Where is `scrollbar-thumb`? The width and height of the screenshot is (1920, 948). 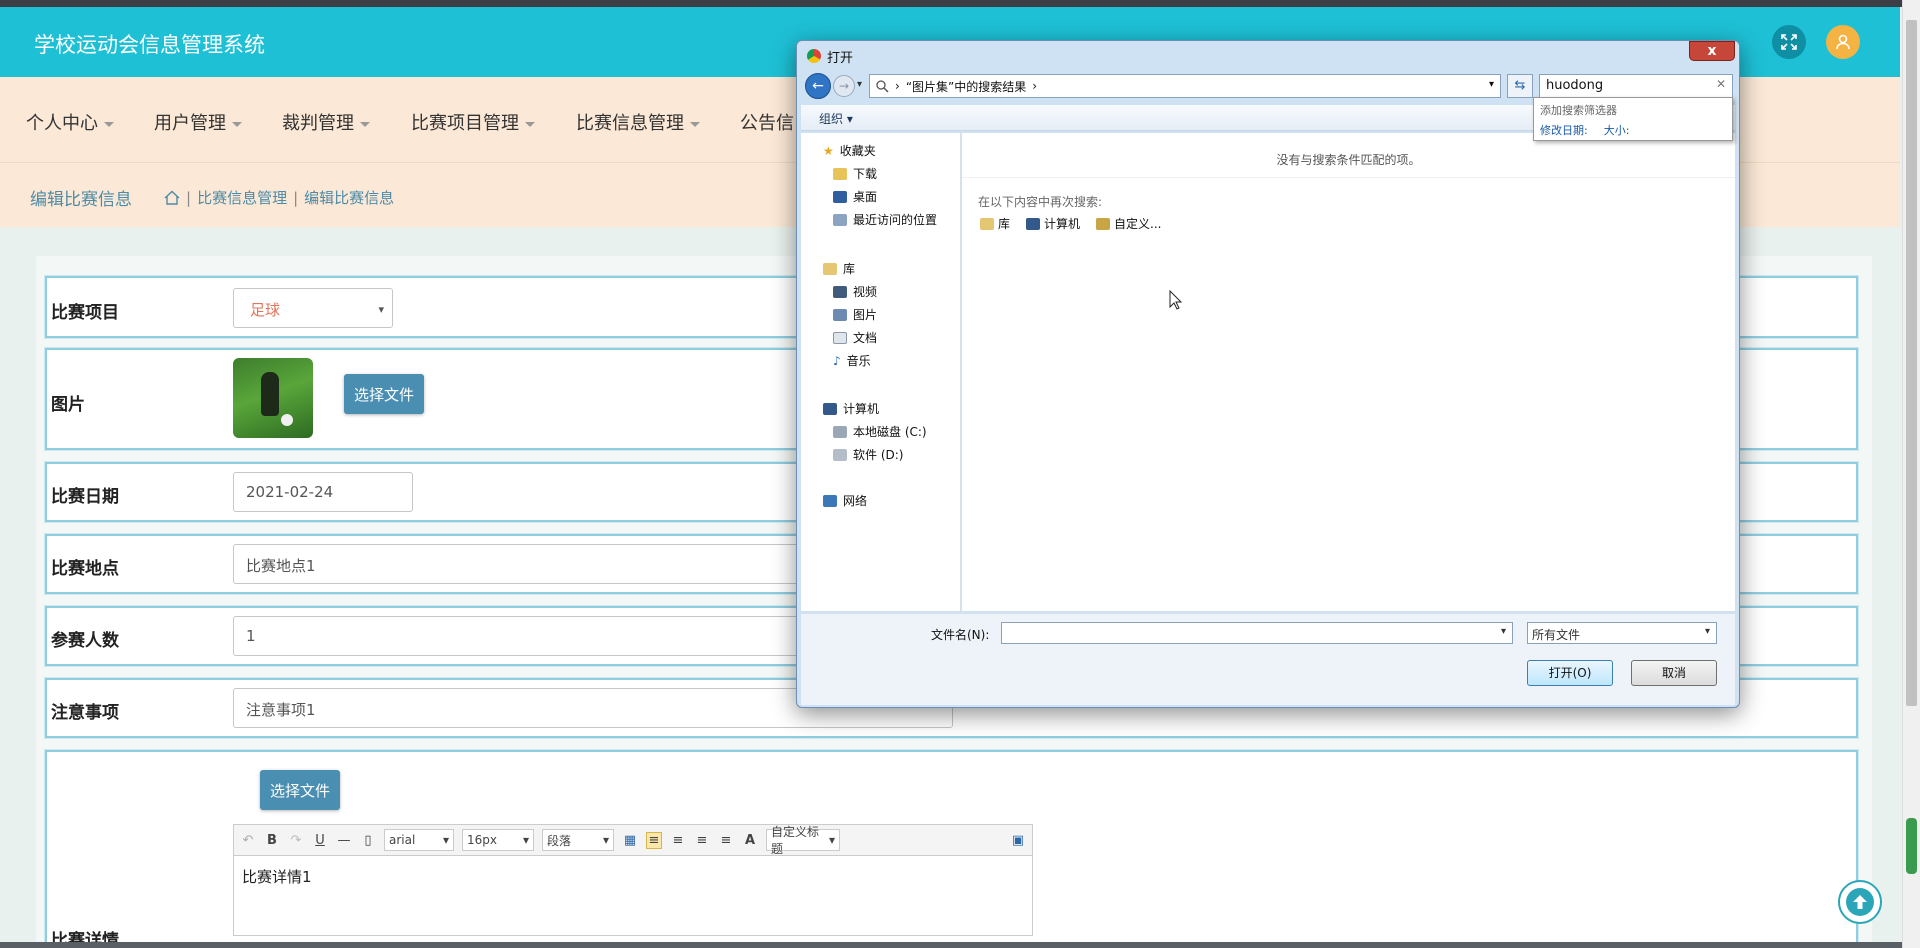 scrollbar-thumb is located at coordinates (1911, 363).